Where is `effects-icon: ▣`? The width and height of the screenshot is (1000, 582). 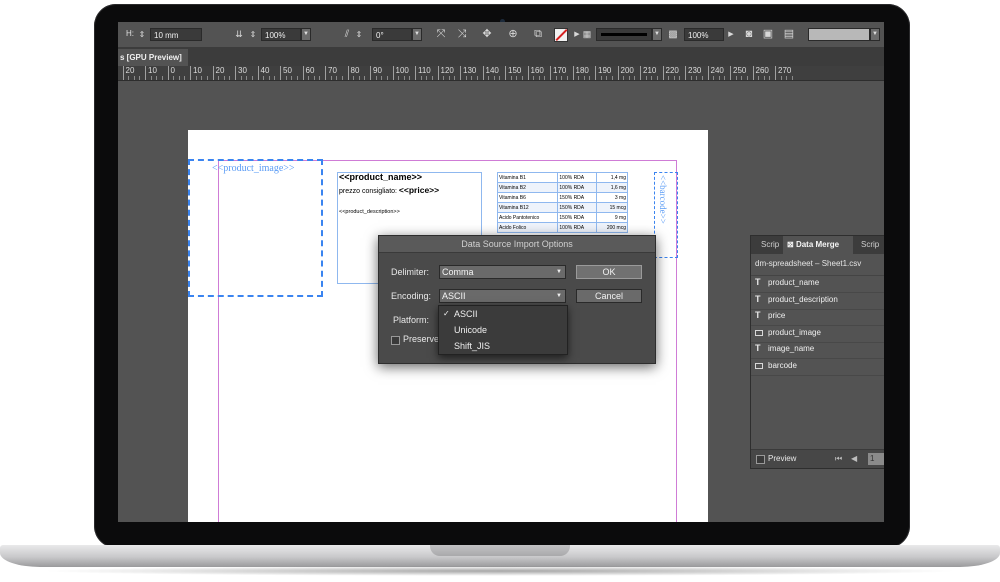 effects-icon: ▣ is located at coordinates (768, 34).